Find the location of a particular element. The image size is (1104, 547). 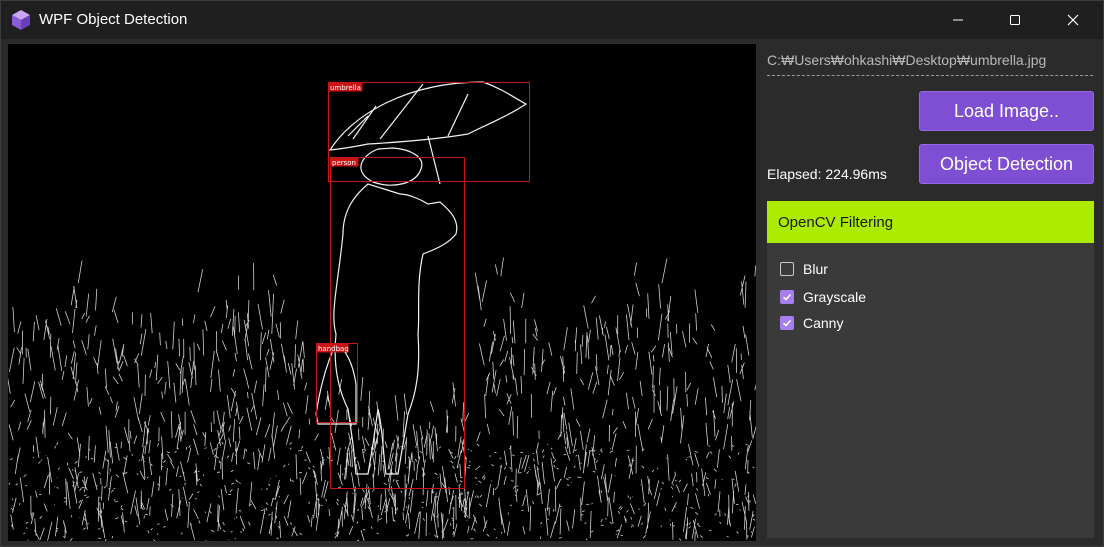

file-path-field: C:₩Users₩ohkashi₩Desktop₩umbrella.jpg is located at coordinates (930, 61).